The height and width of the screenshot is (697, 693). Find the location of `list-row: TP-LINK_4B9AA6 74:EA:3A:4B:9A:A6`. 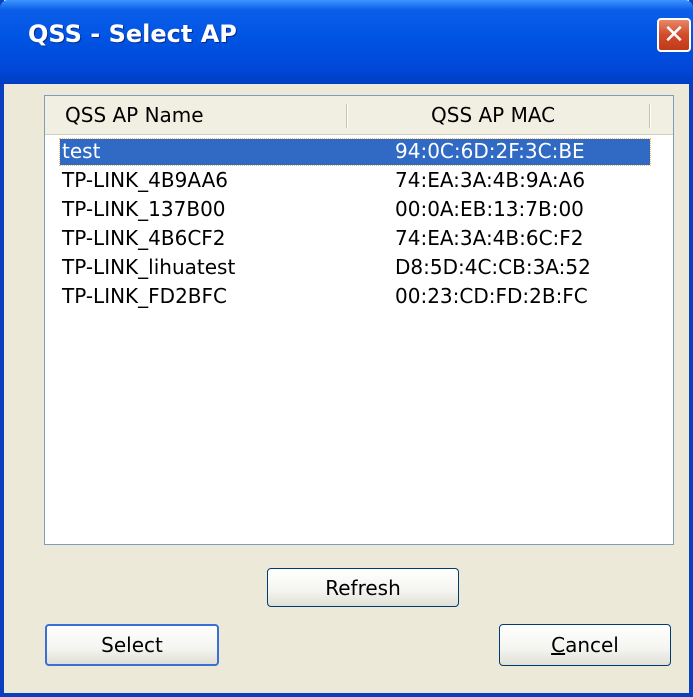

list-row: TP-LINK_4B9AA6 74:EA:3A:4B:9A:A6 is located at coordinates (359, 180).